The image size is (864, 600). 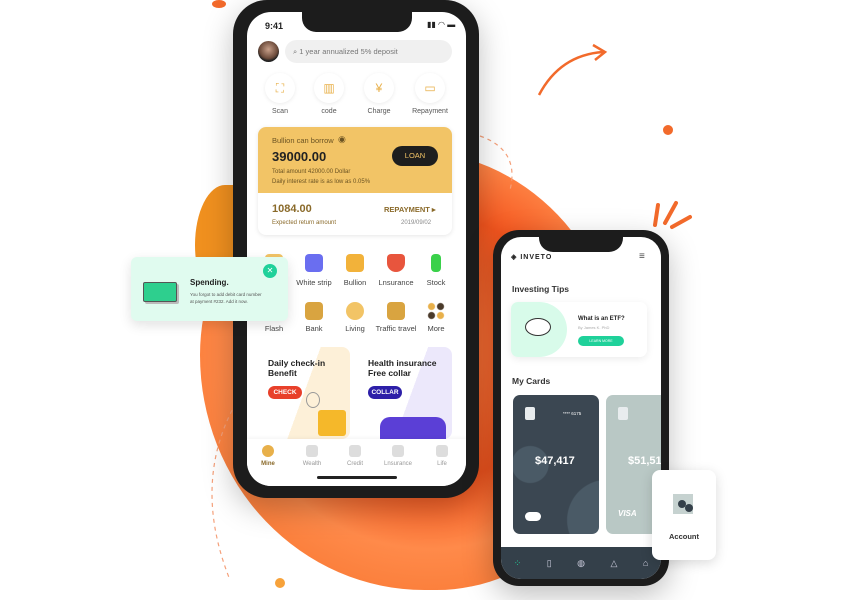 I want to click on home-icon: ⌂, so click(x=645, y=563).